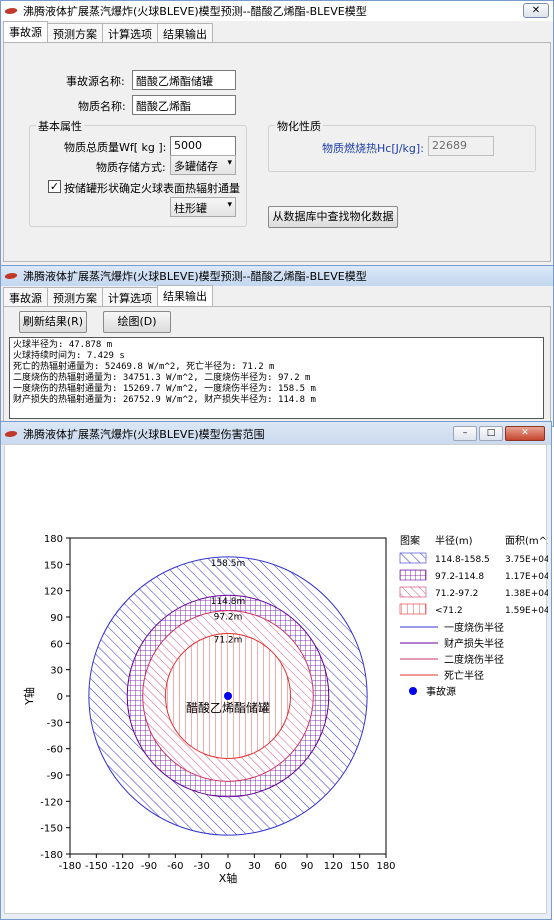 This screenshot has width=554, height=920. Describe the element at coordinates (70, 866) in the screenshot. I see `x-tick-label: -180` at that location.